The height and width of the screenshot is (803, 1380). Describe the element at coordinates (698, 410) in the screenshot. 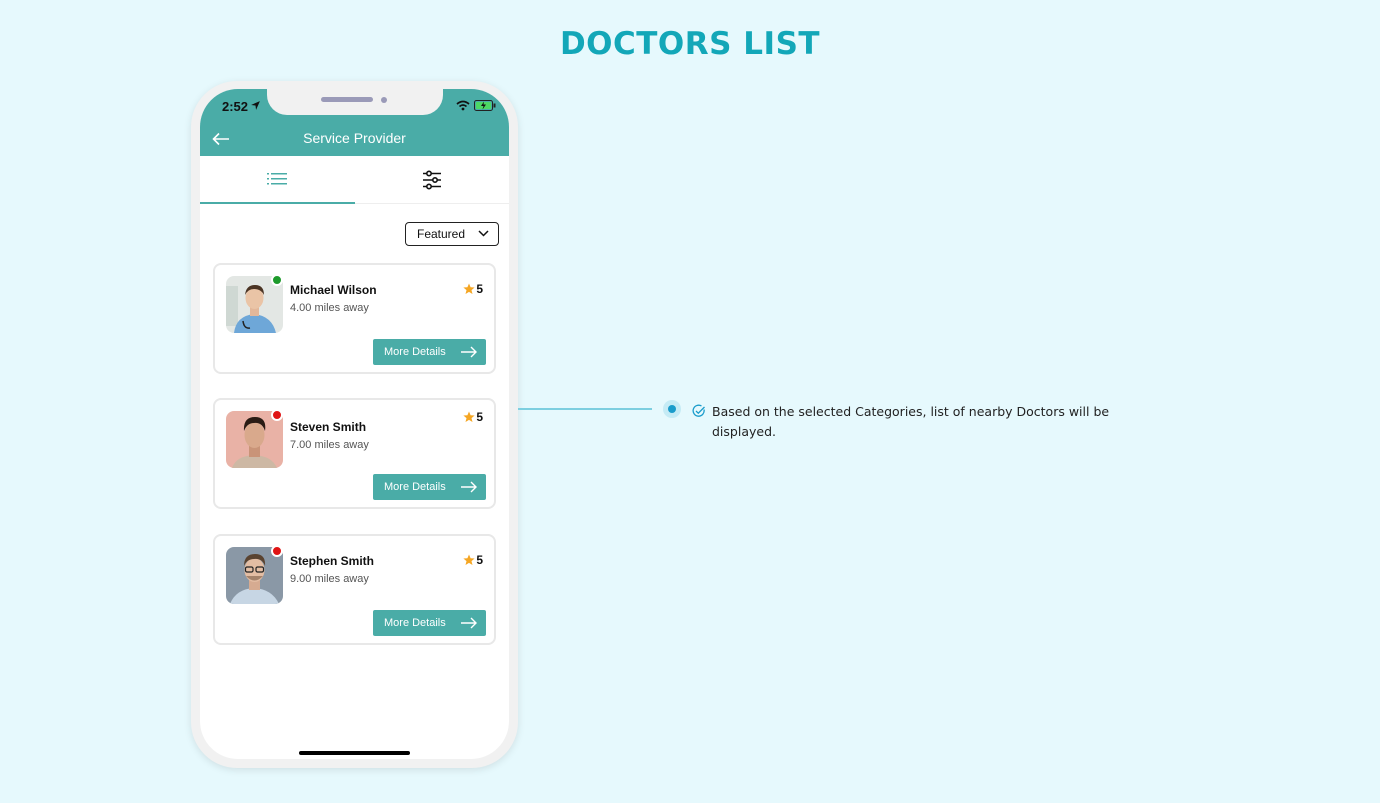

I see `check-circle-icon` at that location.